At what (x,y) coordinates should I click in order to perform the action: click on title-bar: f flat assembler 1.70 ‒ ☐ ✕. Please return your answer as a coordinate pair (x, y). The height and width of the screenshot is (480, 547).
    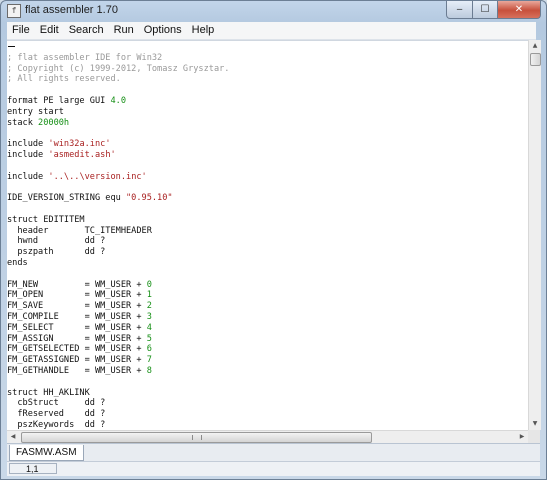
    Looking at the image, I should click on (273, 11).